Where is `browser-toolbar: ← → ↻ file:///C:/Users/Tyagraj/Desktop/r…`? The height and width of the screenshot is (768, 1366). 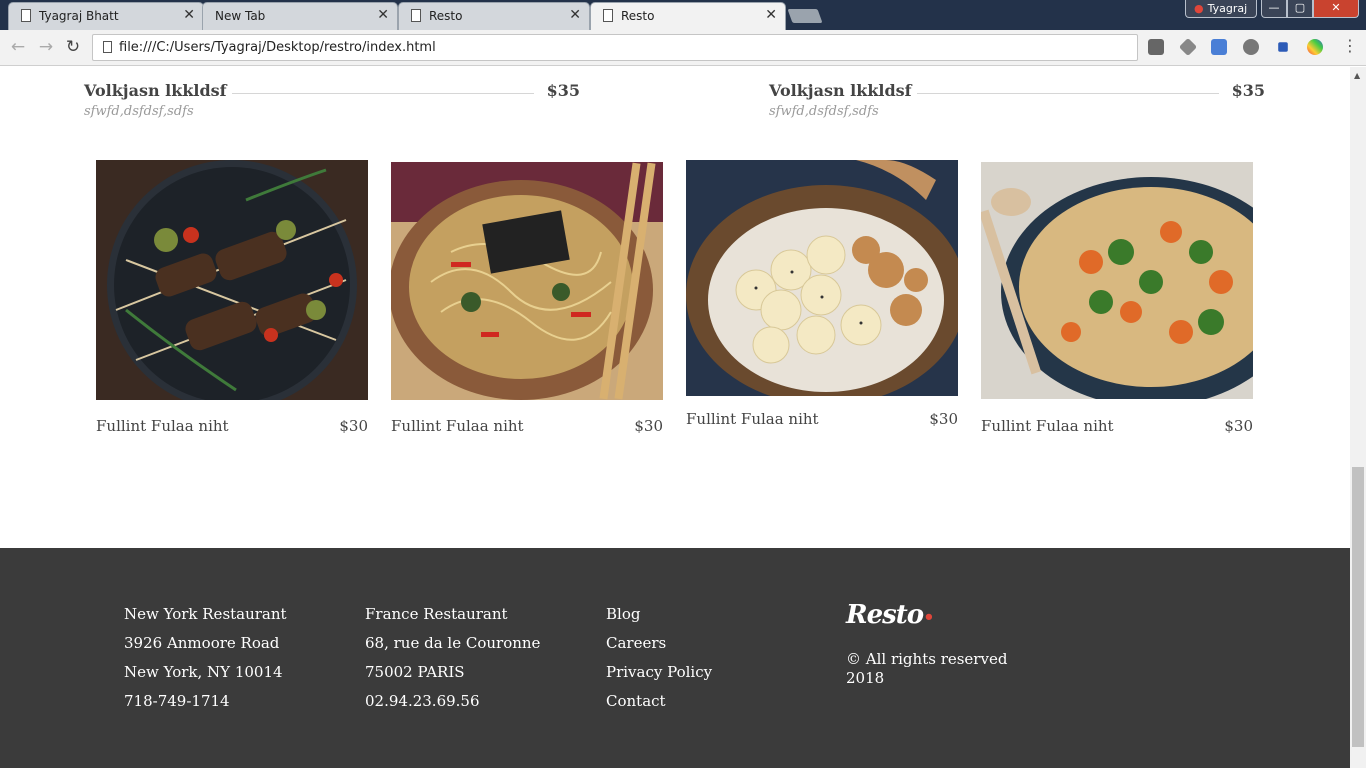 browser-toolbar: ← → ↻ file:///C:/Users/Tyagraj/Desktop/r… is located at coordinates (683, 48).